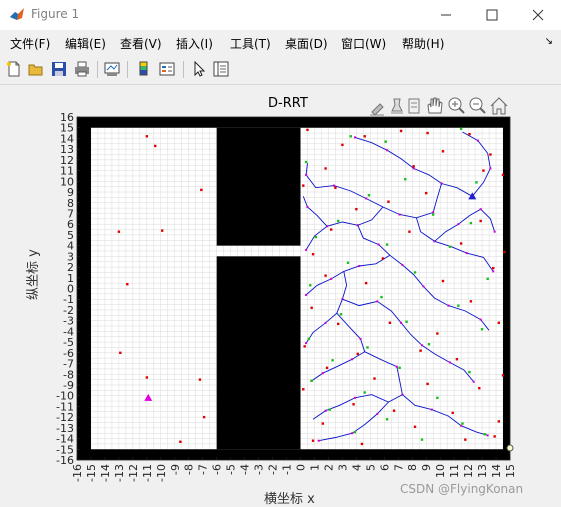 Image resolution: width=561 pixels, height=507 pixels. I want to click on x-tick-label: -13, so click(119, 473).